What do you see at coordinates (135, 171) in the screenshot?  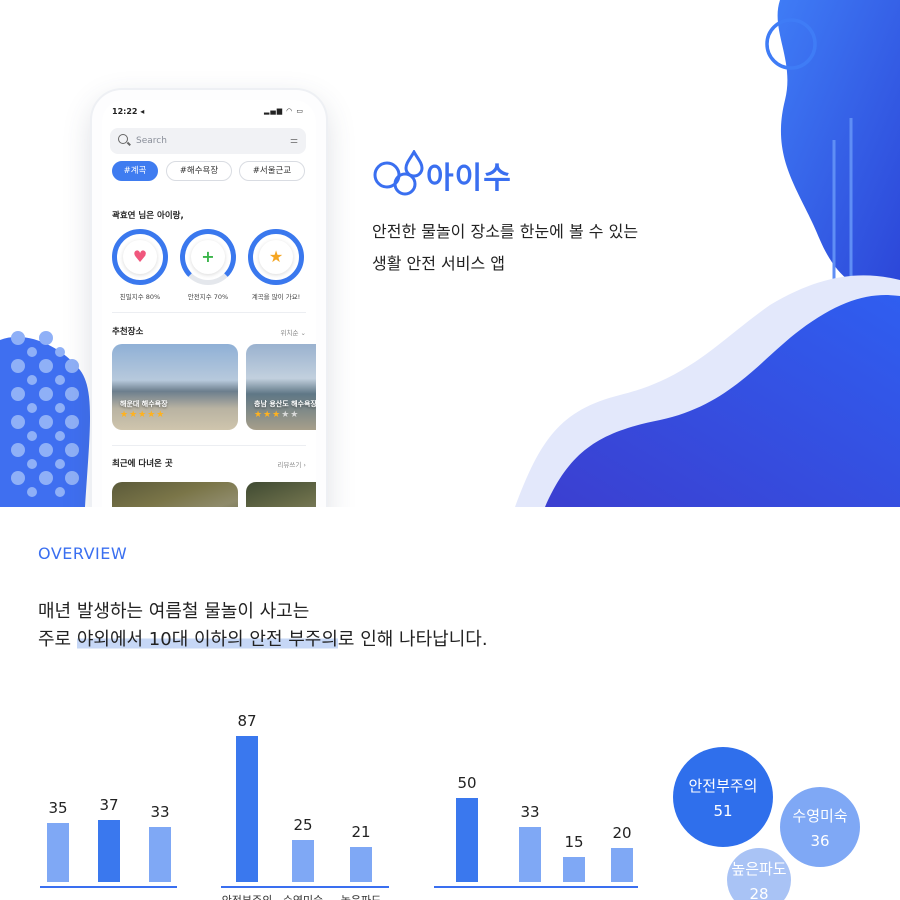 I see `chip-valley: #계곡` at bounding box center [135, 171].